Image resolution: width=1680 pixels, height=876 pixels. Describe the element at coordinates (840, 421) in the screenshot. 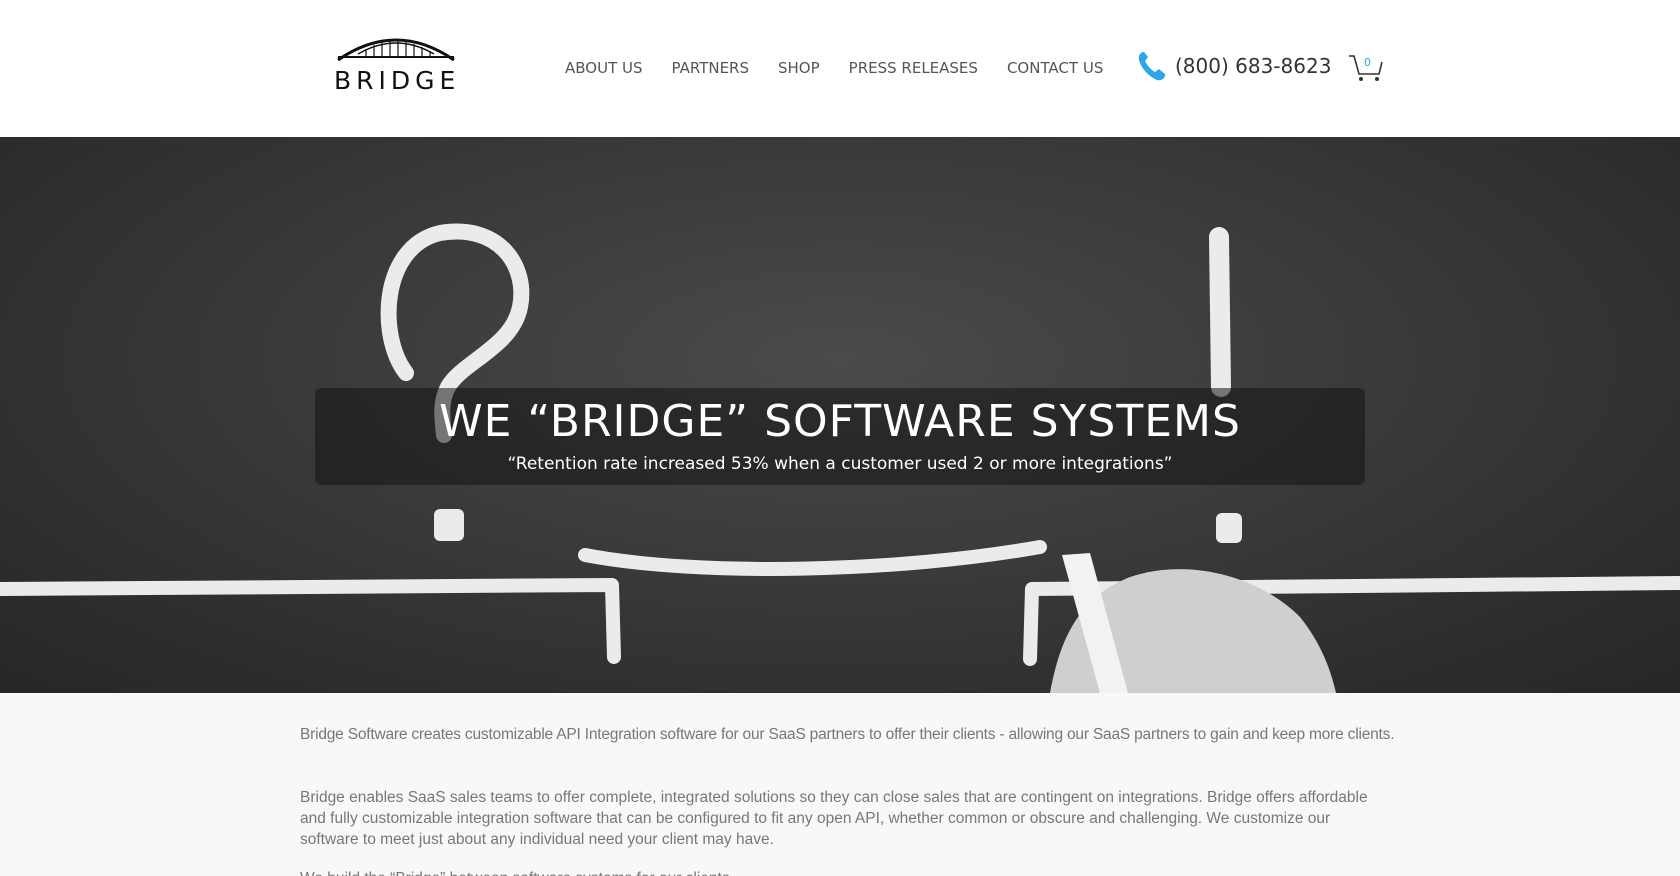

I see `hero-title: WE “BRIDGE” SOFTWARE SYSTEMS` at that location.